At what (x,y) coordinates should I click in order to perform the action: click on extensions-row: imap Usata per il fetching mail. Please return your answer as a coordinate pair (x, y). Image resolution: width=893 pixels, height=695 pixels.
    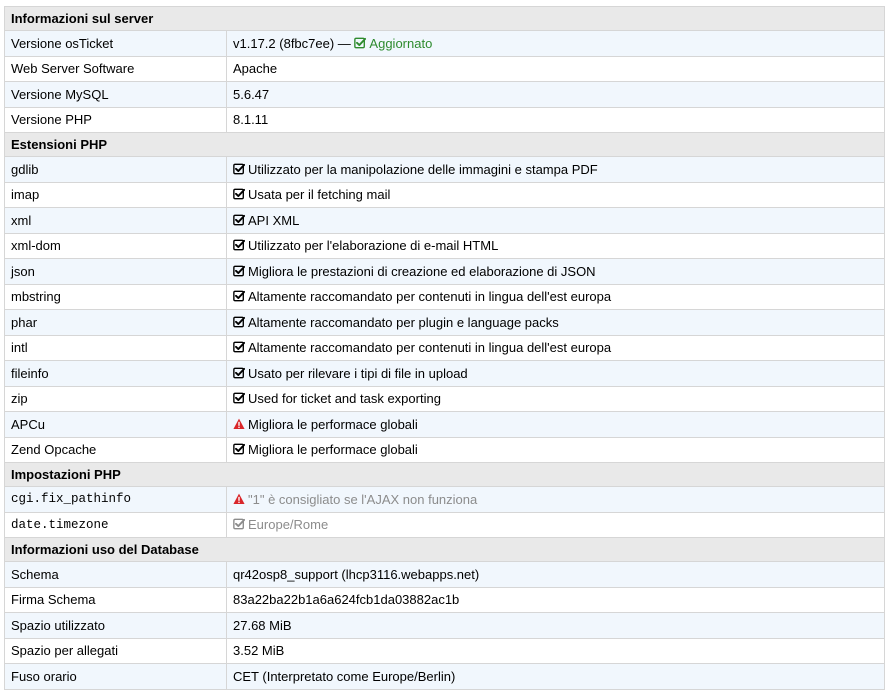
    Looking at the image, I should click on (445, 194).